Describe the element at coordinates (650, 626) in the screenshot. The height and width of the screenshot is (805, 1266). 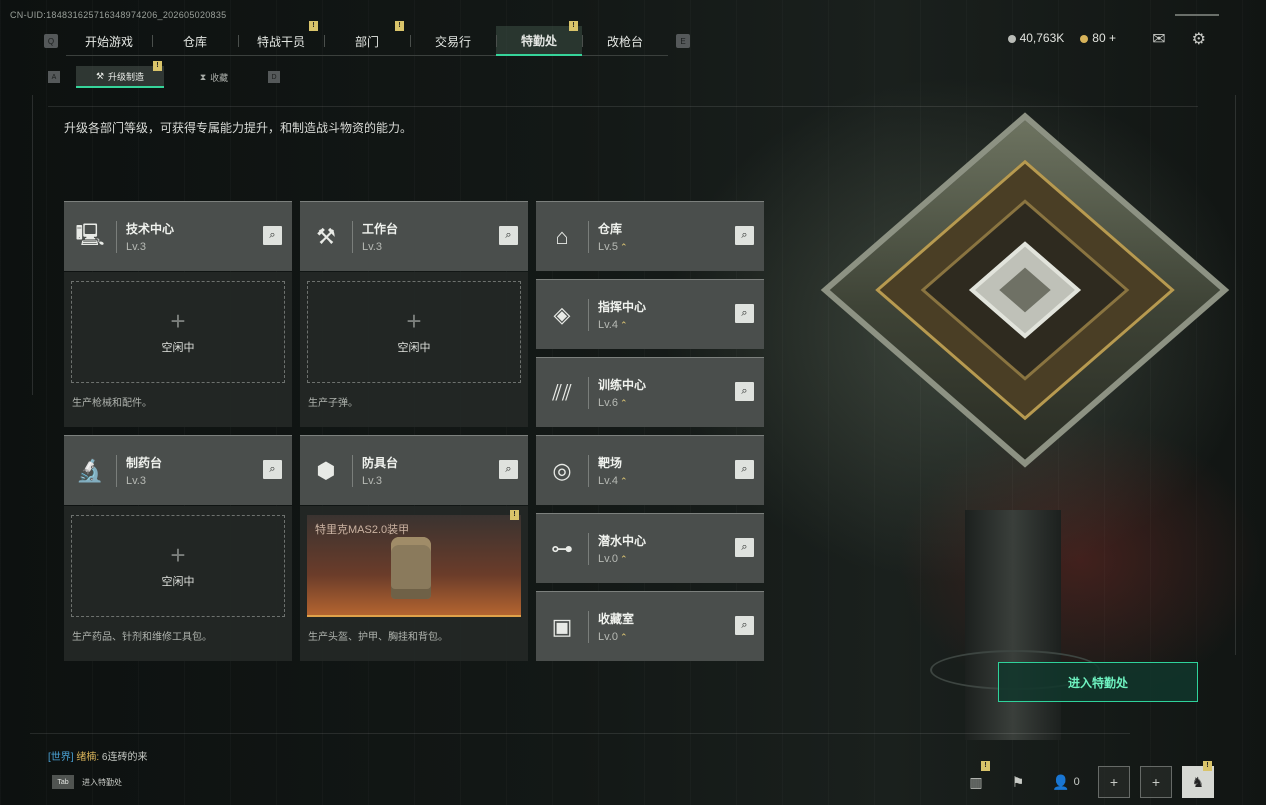
I see `facility-card-collection-room: ▣ 收藏室 Lv.0 ⌃ ⌕` at that location.